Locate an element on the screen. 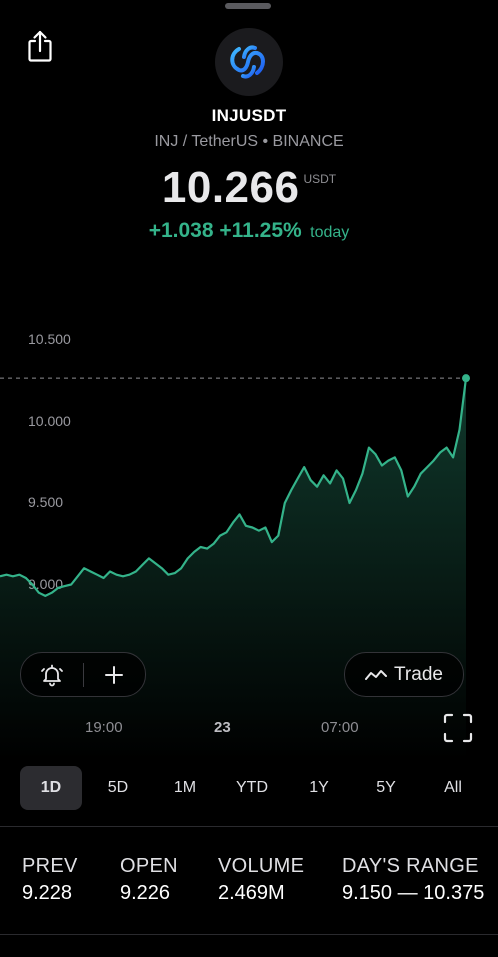 The width and height of the screenshot is (498, 957). last-price-dot is located at coordinates (466, 378).